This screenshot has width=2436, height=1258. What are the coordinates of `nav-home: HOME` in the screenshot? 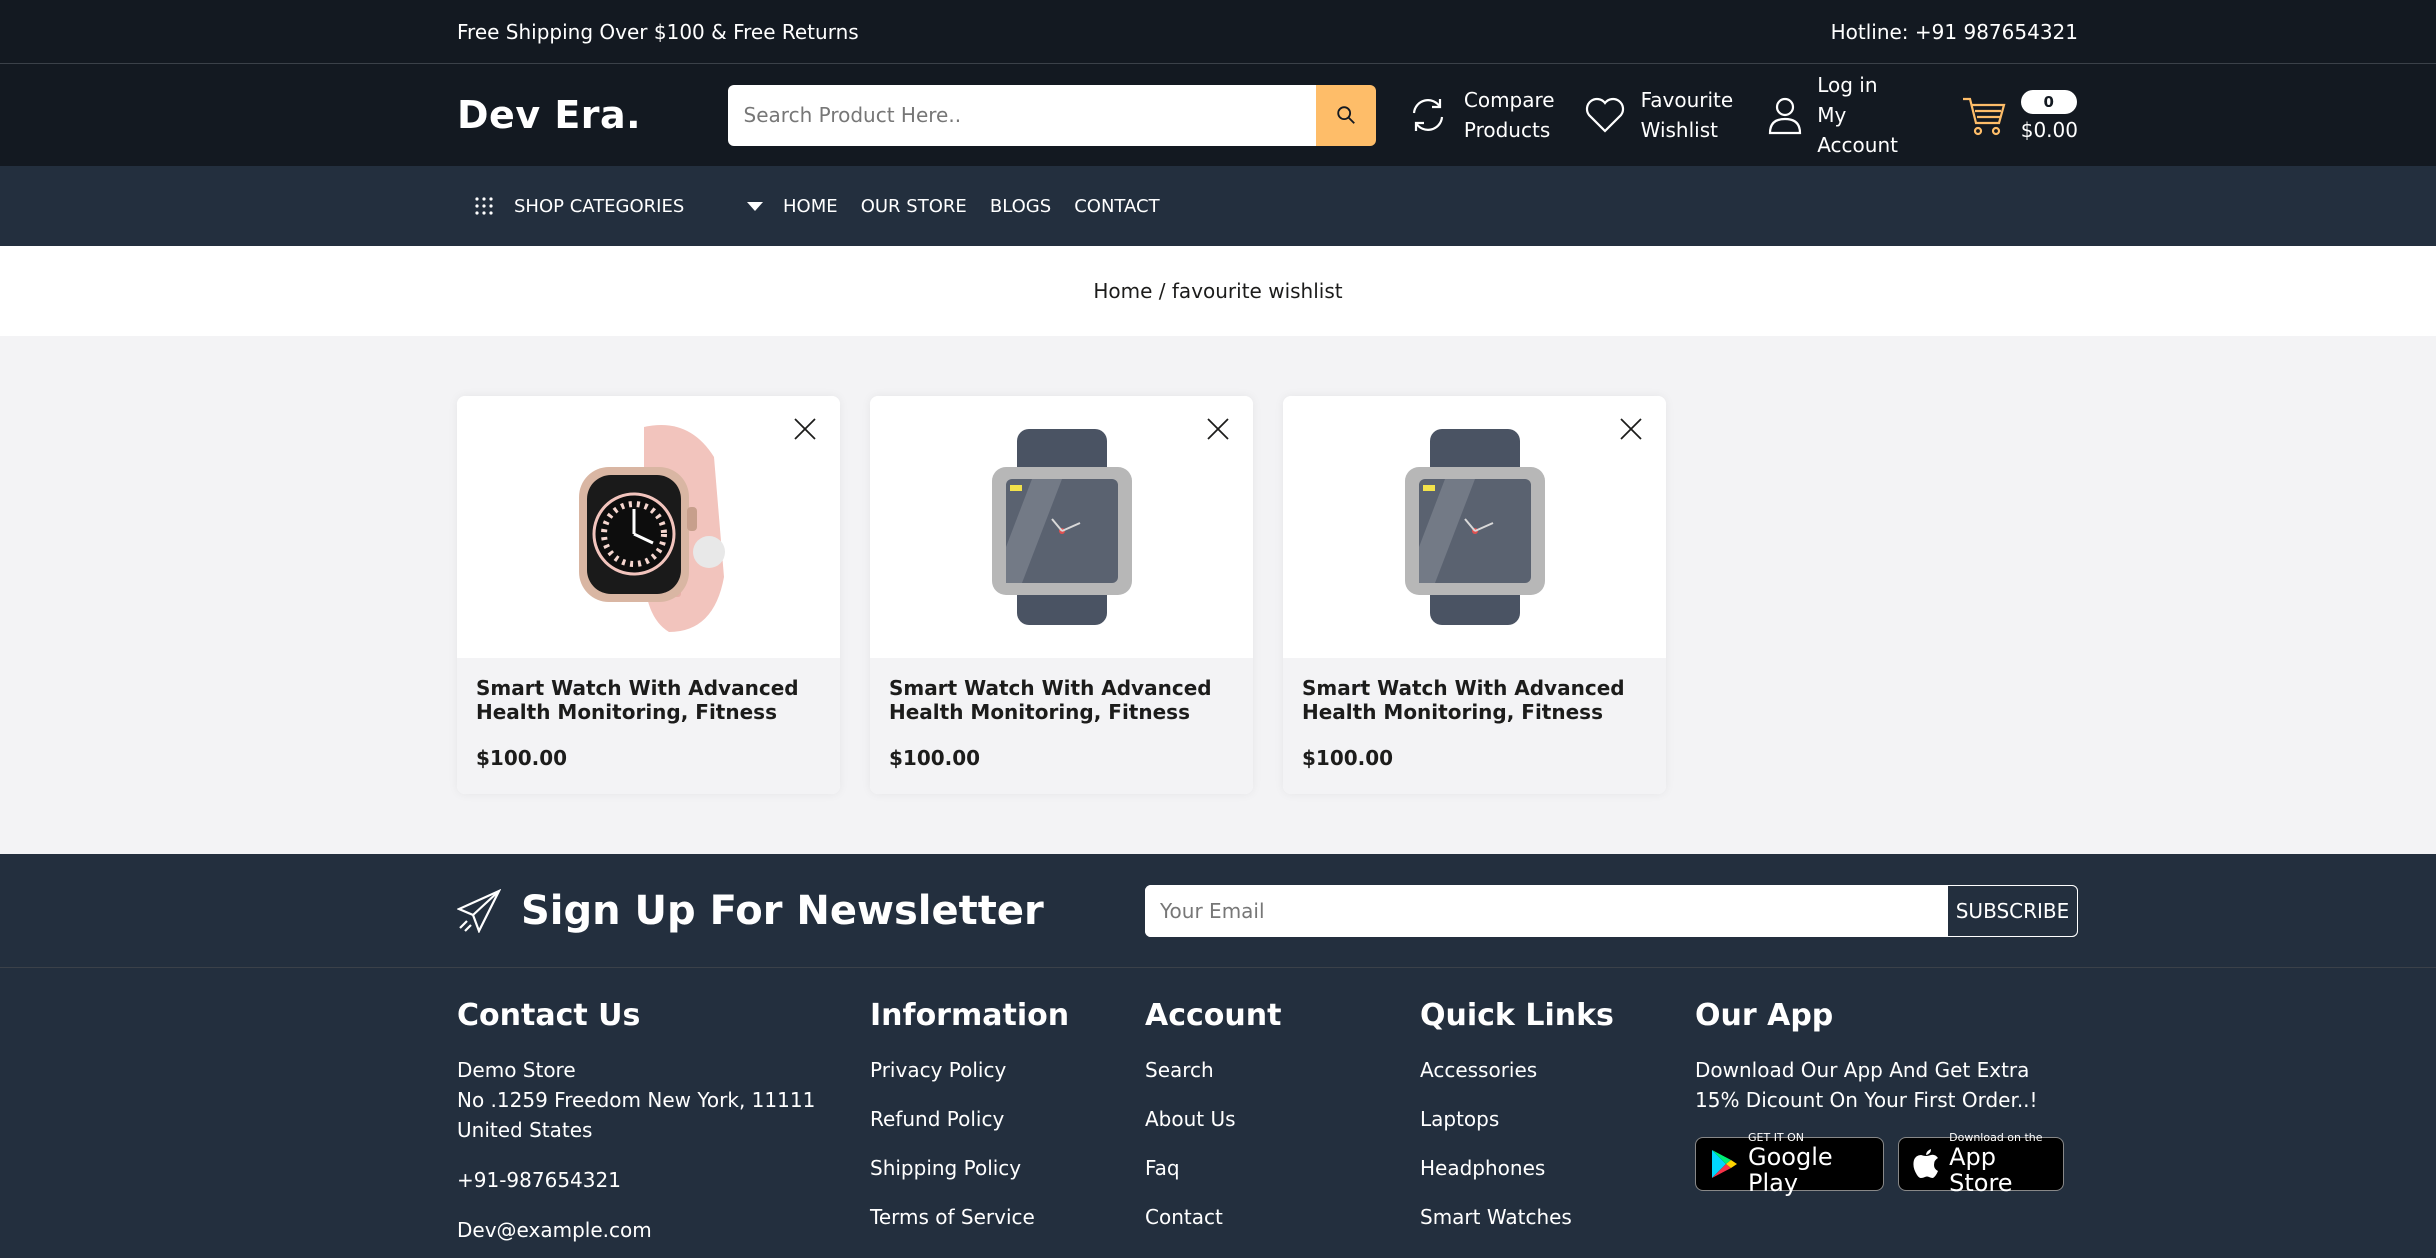 It's located at (810, 206).